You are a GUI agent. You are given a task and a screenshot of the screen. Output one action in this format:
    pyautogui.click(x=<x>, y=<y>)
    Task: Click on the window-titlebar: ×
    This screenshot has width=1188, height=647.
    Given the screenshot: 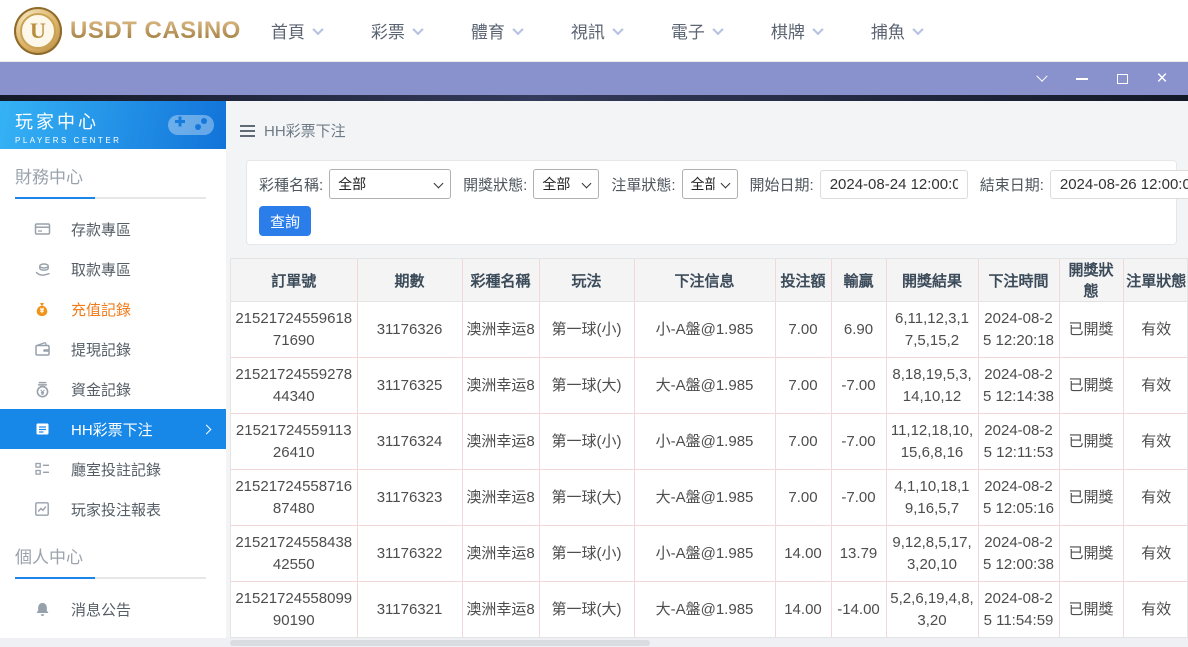 What is the action you would take?
    pyautogui.click(x=594, y=78)
    